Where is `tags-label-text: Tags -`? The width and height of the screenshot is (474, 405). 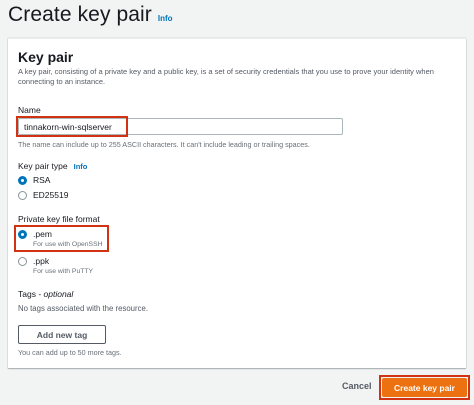 tags-label-text: Tags - is located at coordinates (31, 294).